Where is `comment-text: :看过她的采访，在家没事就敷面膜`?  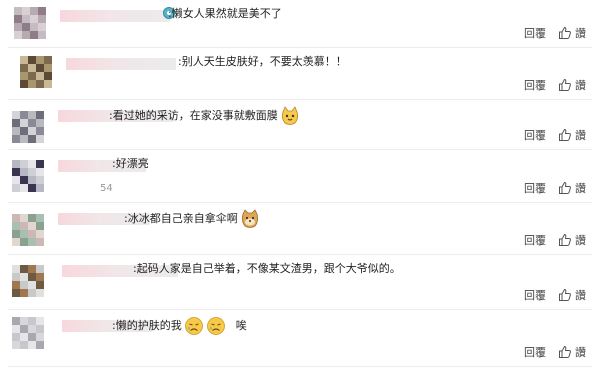
comment-text: :看过她的采访，在家没事就敷面膜 is located at coordinates (204, 116).